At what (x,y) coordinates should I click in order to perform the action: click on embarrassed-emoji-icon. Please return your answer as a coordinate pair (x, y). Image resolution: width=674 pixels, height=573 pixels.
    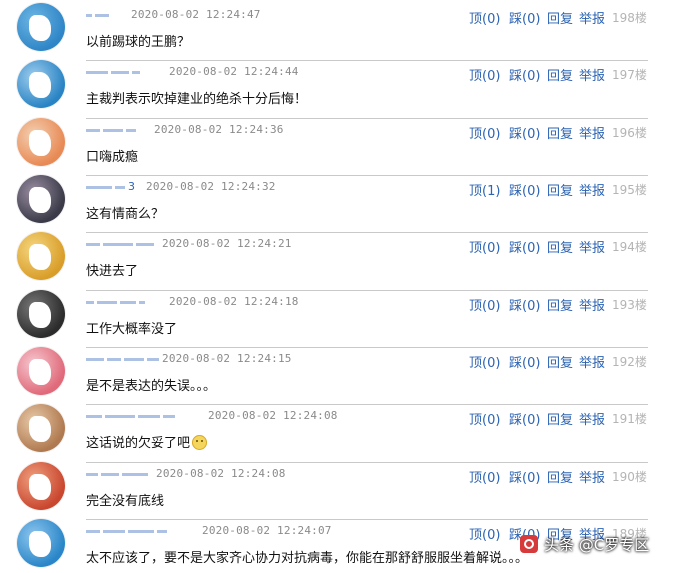
    Looking at the image, I should click on (200, 442).